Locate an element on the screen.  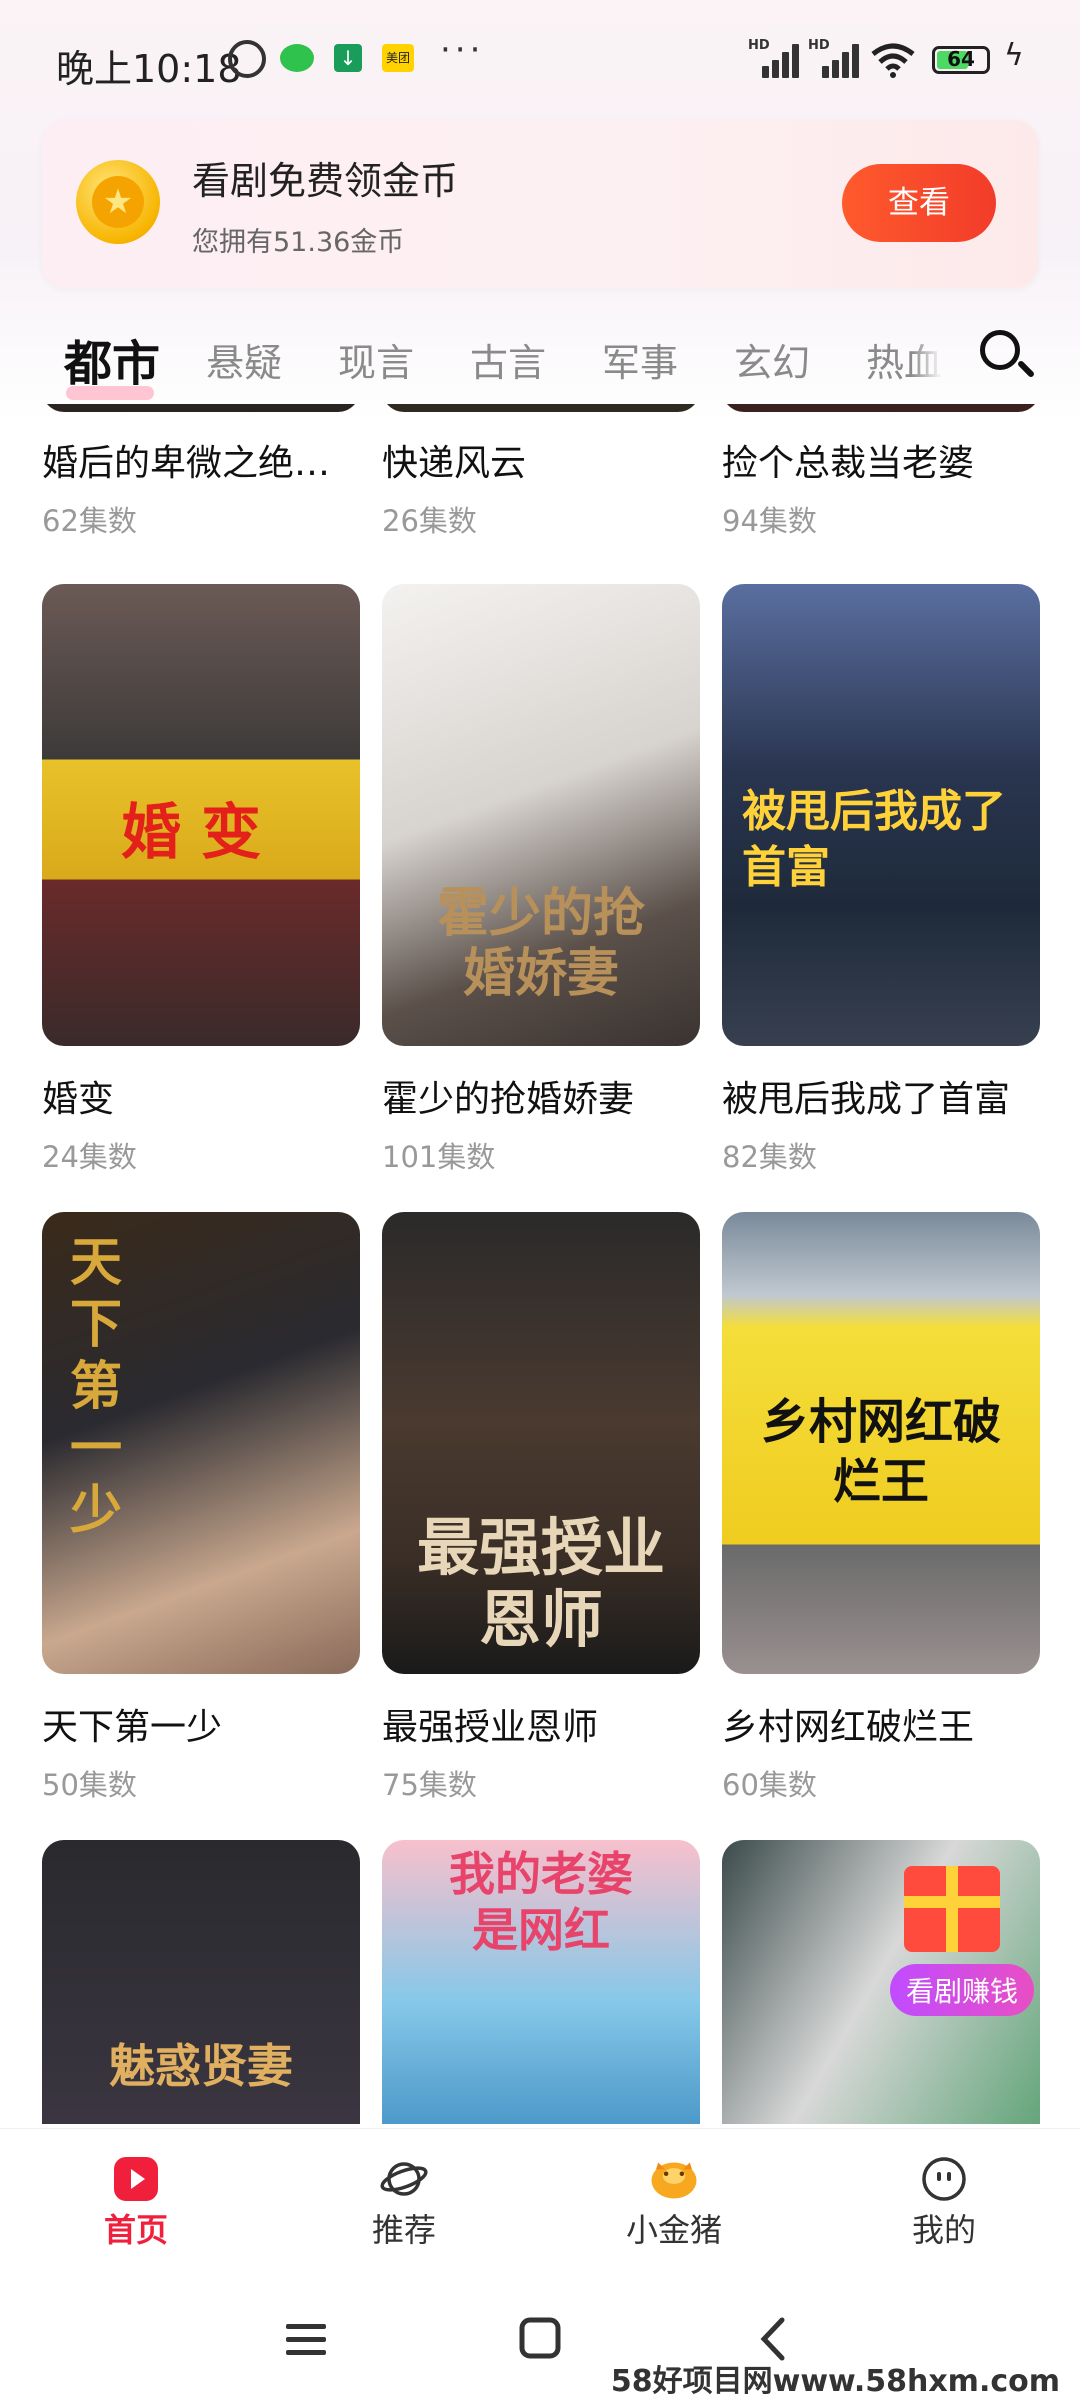
drama-poster: 看剧赚钱 is located at coordinates (881, 1982).